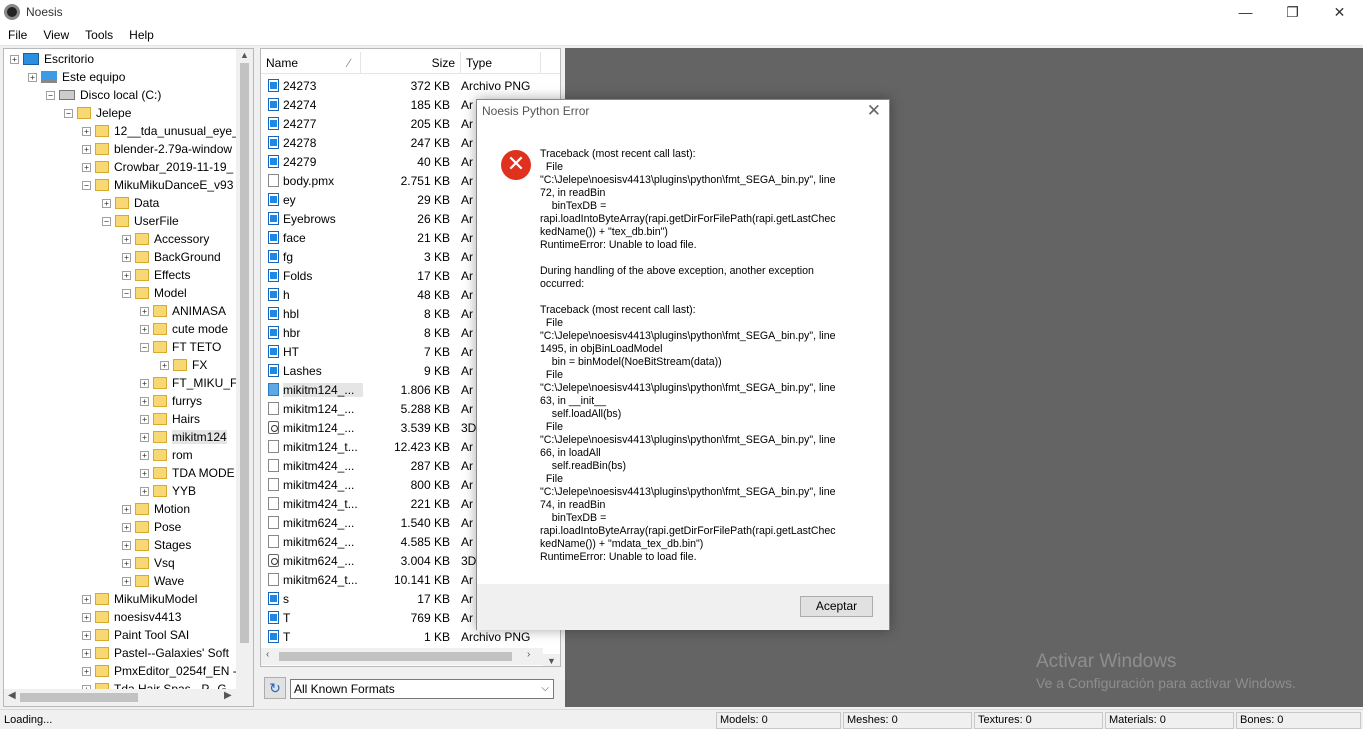  What do you see at coordinates (1292, 12) in the screenshot?
I see `restore-button: ❐` at bounding box center [1292, 12].